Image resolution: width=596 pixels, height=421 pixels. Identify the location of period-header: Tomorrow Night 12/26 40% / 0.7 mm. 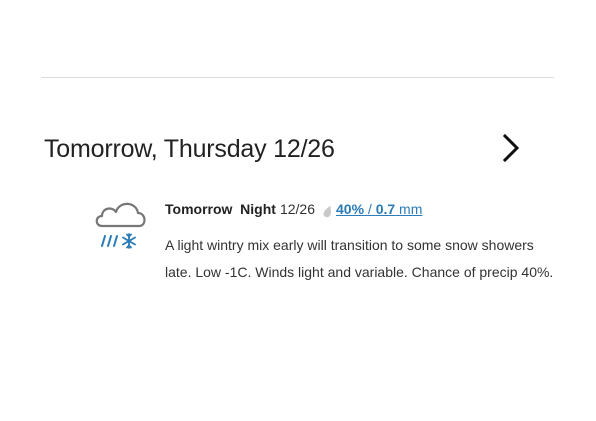
(293, 209).